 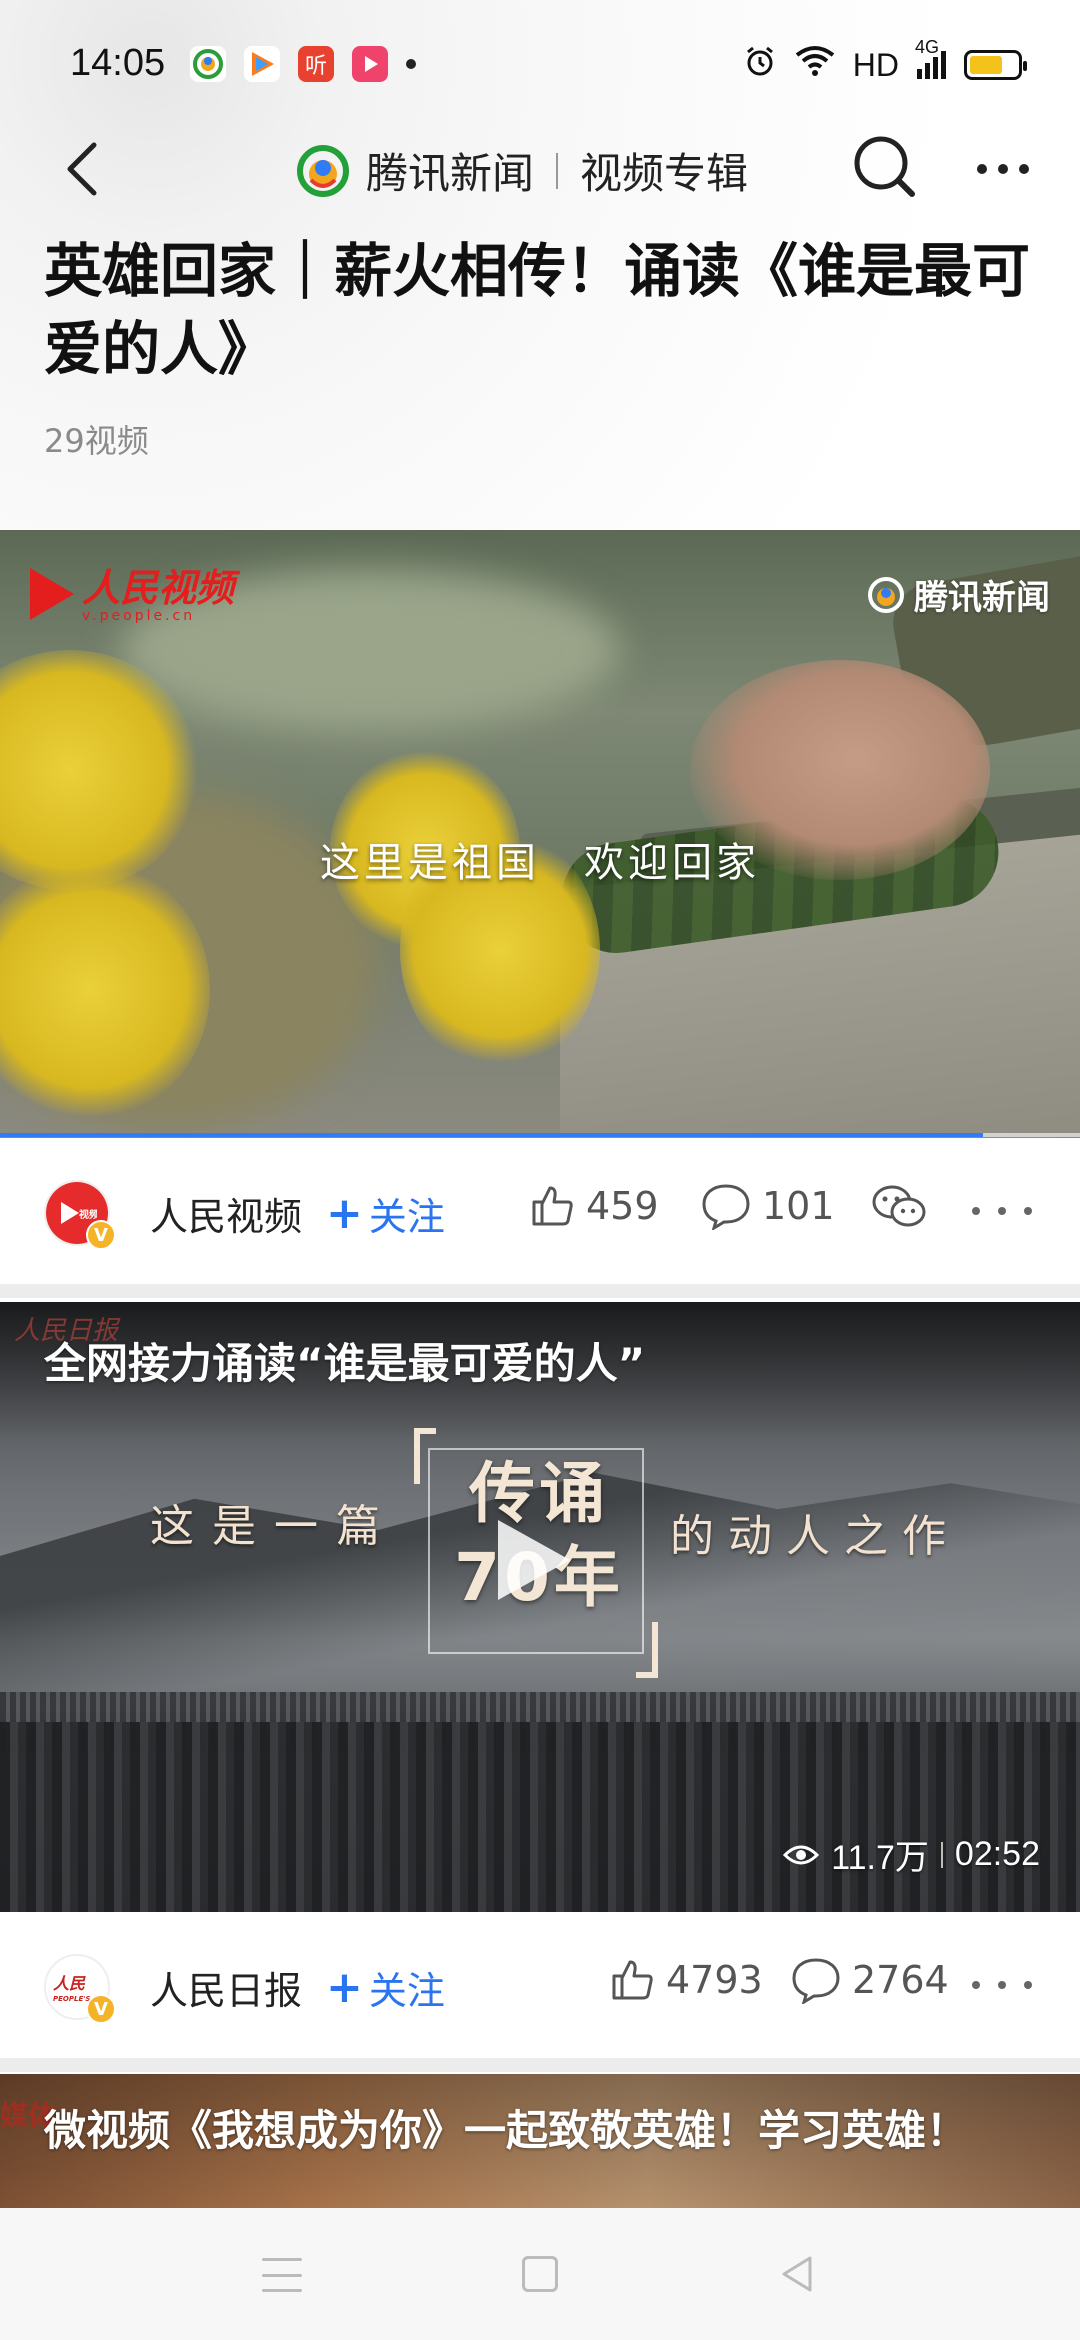 What do you see at coordinates (798, 2274) in the screenshot?
I see `system-back-button` at bounding box center [798, 2274].